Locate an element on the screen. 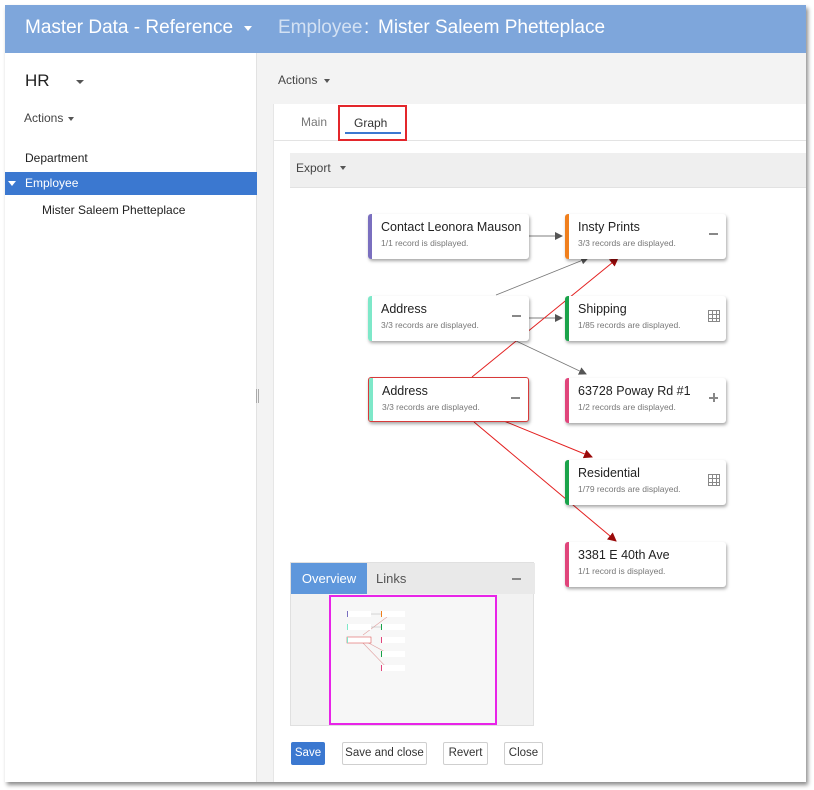 The height and width of the screenshot is (790, 814). node-title: Shipping is located at coordinates (602, 309).